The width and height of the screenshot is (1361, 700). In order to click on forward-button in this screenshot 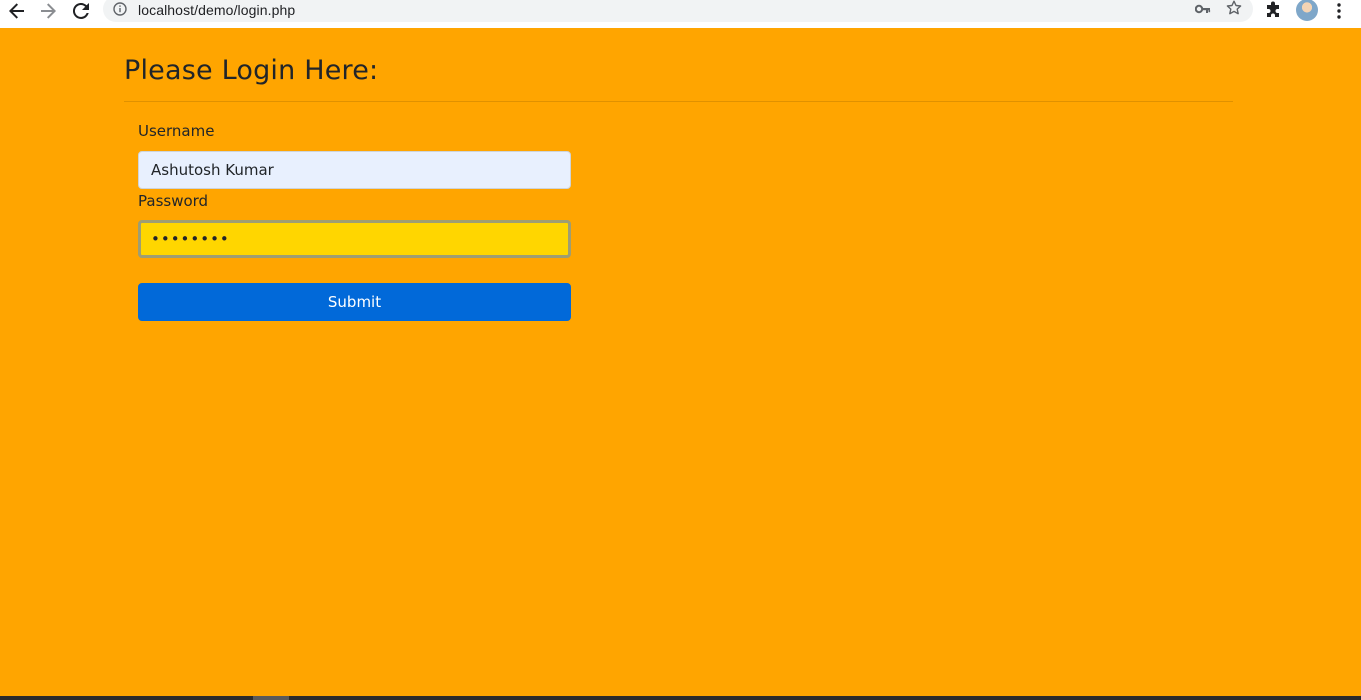, I will do `click(48, 11)`.